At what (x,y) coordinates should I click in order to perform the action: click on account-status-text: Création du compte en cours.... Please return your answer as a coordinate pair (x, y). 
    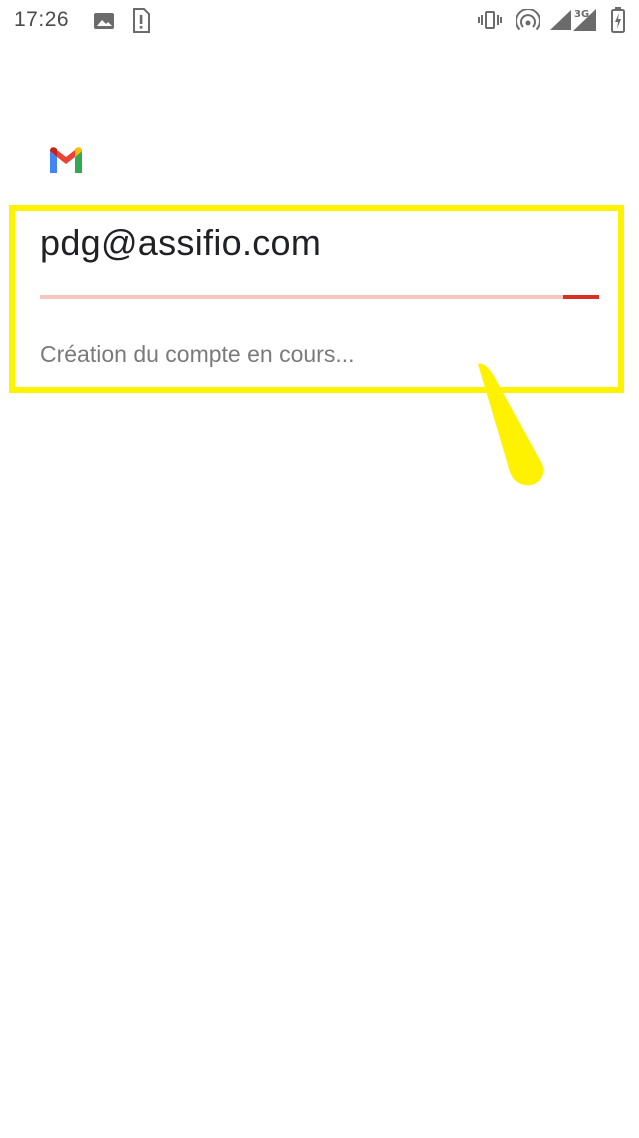
    Looking at the image, I should click on (197, 354).